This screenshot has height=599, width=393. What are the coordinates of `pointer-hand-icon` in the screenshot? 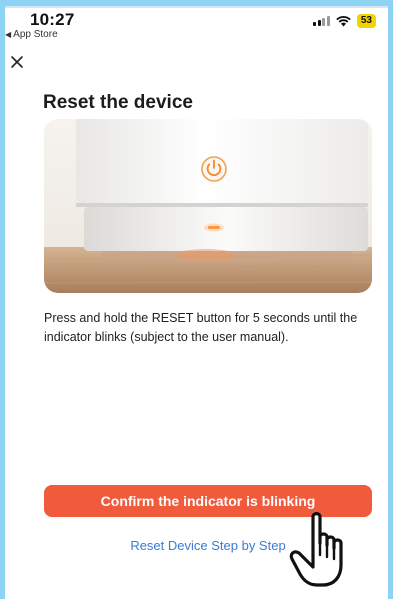 It's located at (316, 549).